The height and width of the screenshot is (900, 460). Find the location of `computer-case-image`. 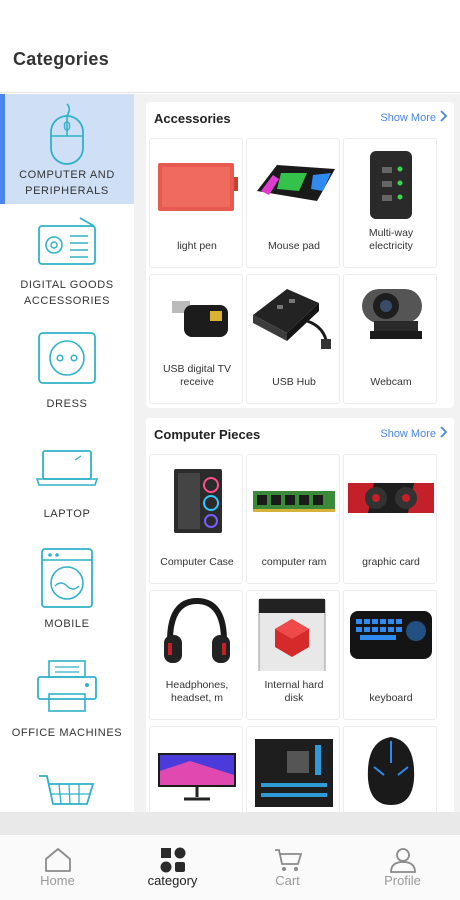

computer-case-image is located at coordinates (198, 501).